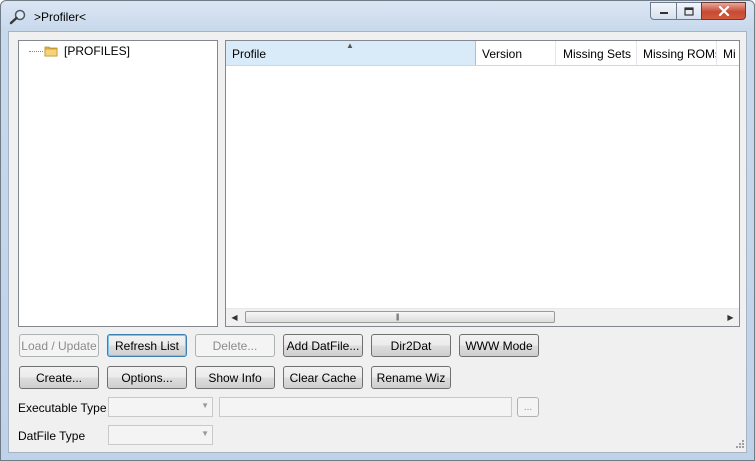  What do you see at coordinates (377, 16) in the screenshot?
I see `title-bar: >Profiler<` at bounding box center [377, 16].